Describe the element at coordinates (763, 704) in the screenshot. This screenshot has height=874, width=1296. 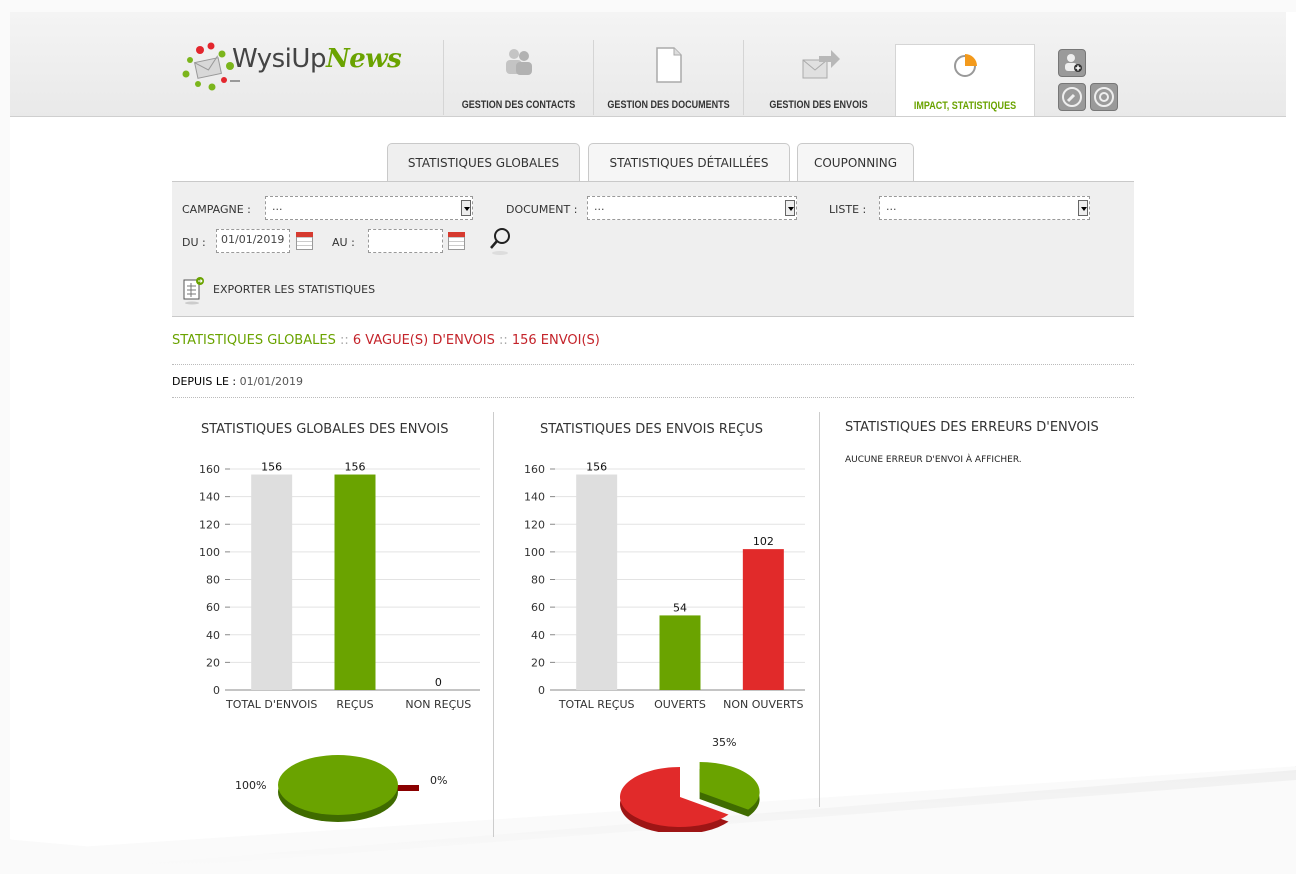
I see `x-tick-label: NON OUVERTS` at that location.